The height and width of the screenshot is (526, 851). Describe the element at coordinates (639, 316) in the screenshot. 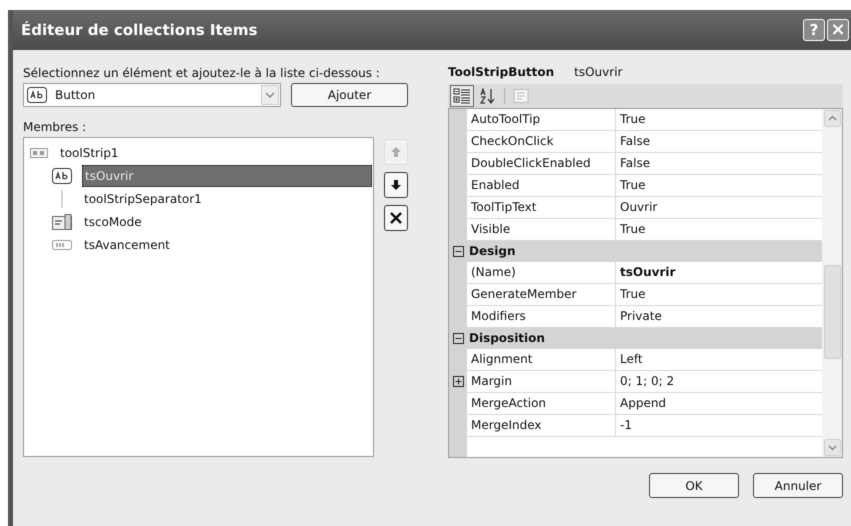

I see `property-value: Private` at that location.